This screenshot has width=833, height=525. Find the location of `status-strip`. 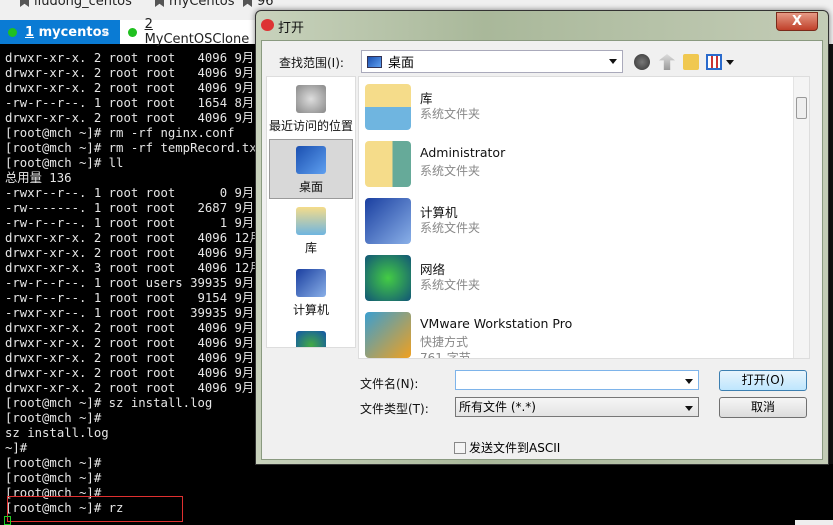

status-strip is located at coordinates (814, 522).